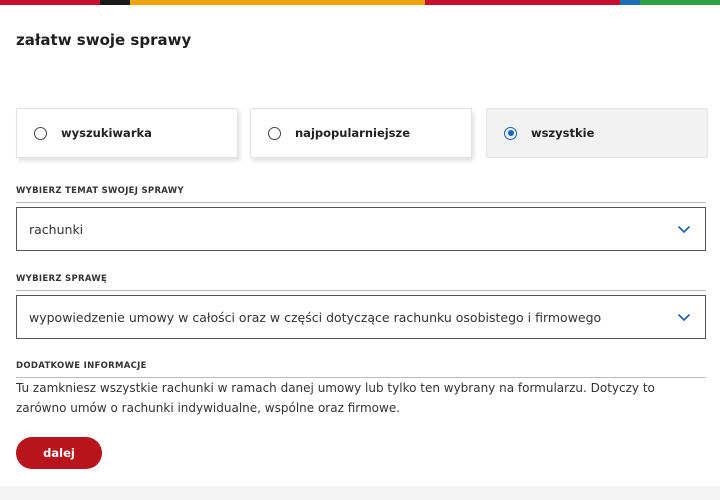 The height and width of the screenshot is (500, 720). What do you see at coordinates (56, 229) in the screenshot?
I see `topic-select-value: rachunki` at bounding box center [56, 229].